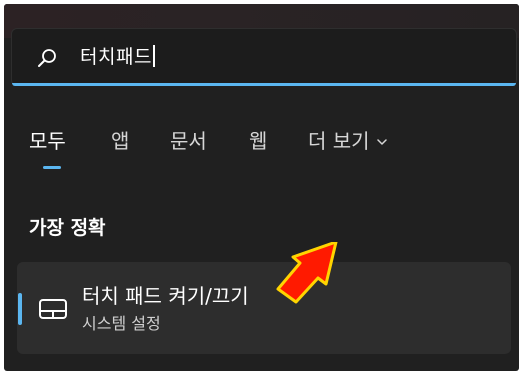  What do you see at coordinates (381, 142) in the screenshot?
I see `chevron-down-icon` at bounding box center [381, 142].